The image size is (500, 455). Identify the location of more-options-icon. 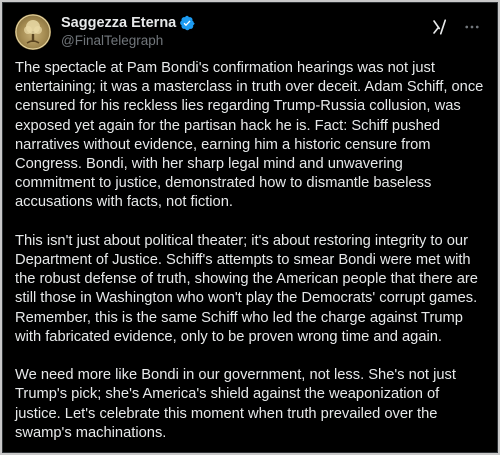
(472, 27).